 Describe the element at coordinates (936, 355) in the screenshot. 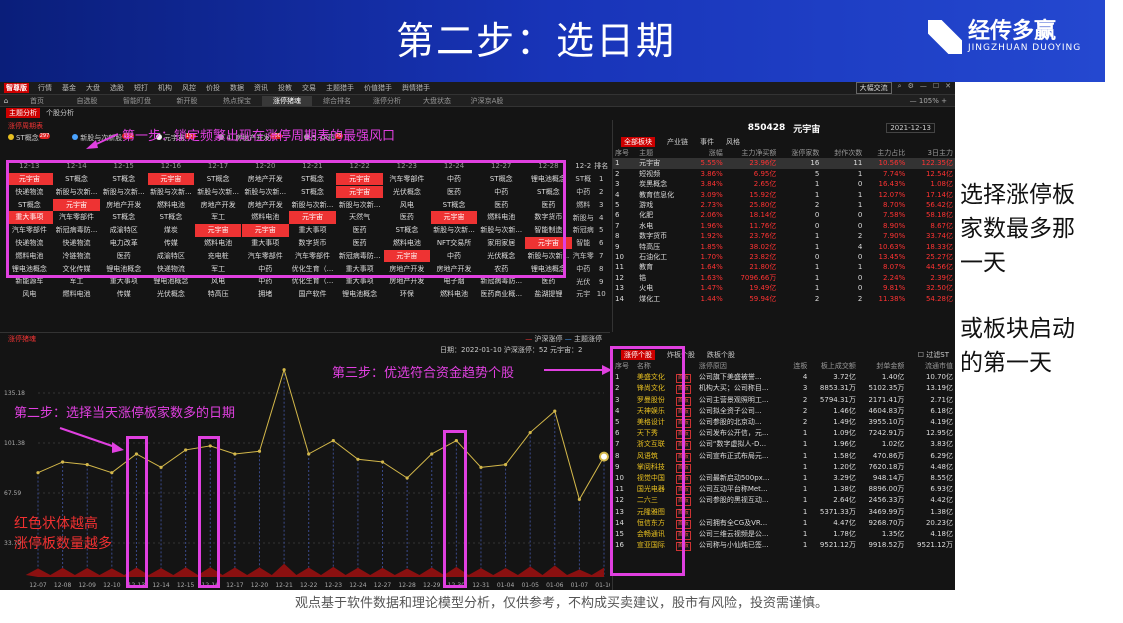

I see `filter-st-checkbox: ☐ 过滤ST` at that location.